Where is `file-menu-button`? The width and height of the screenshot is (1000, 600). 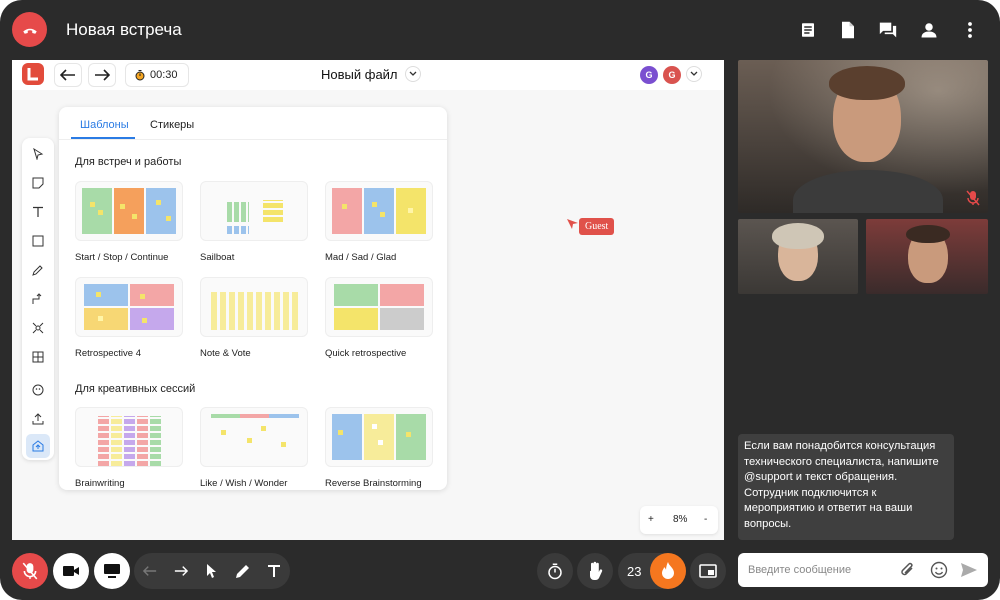 file-menu-button is located at coordinates (413, 74).